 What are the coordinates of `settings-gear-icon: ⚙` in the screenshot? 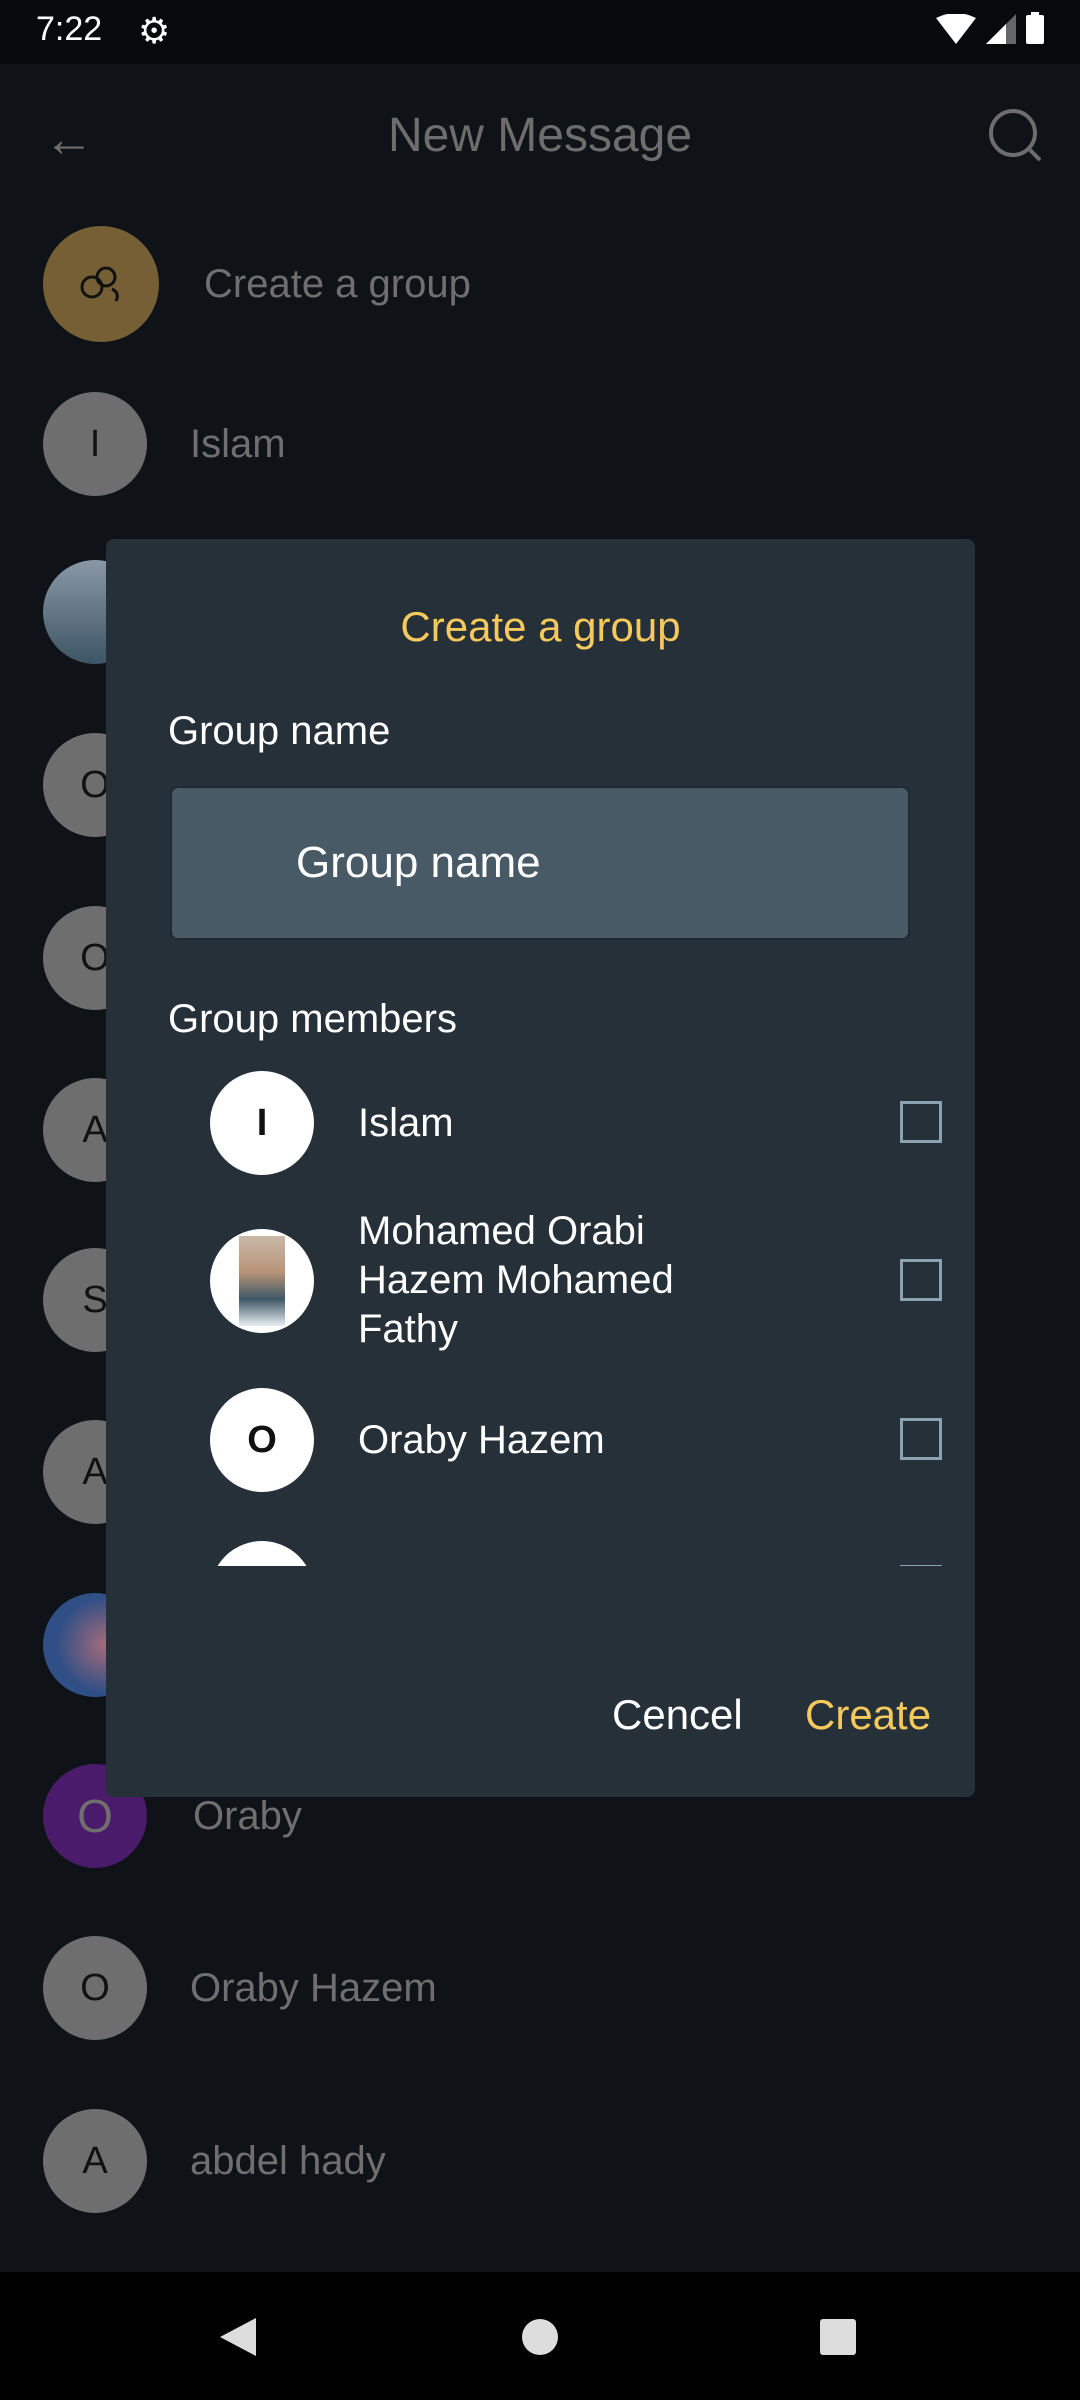 It's located at (154, 30).